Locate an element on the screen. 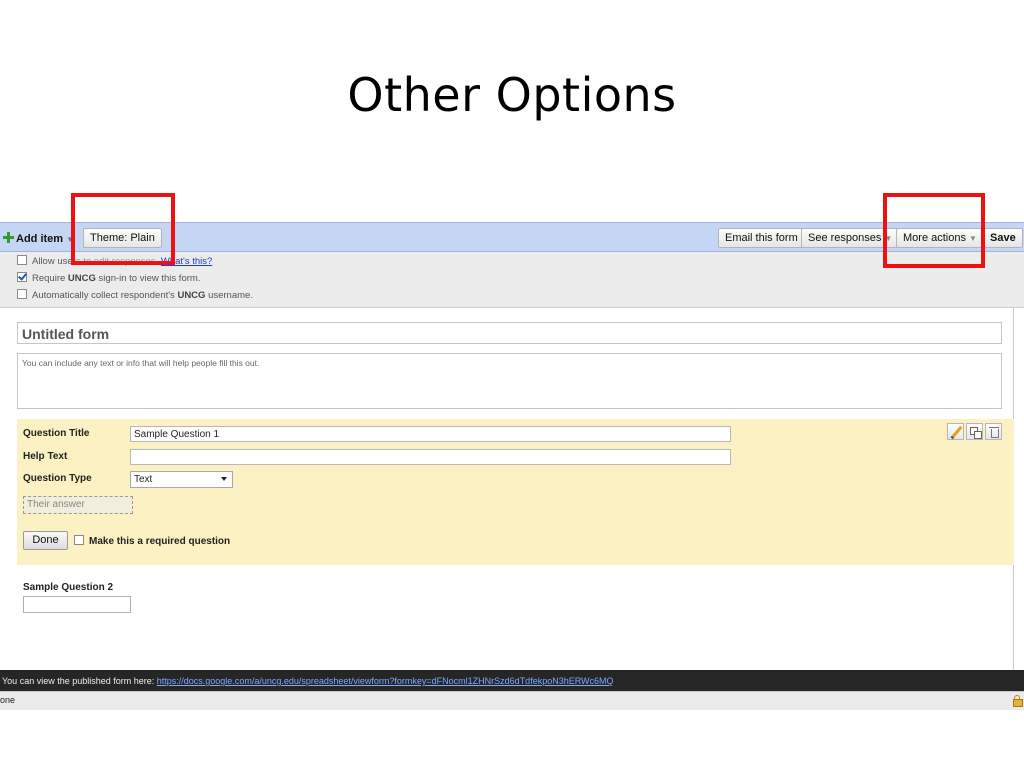 The image size is (1024, 768). require-signin-checkbox is located at coordinates (22, 277).